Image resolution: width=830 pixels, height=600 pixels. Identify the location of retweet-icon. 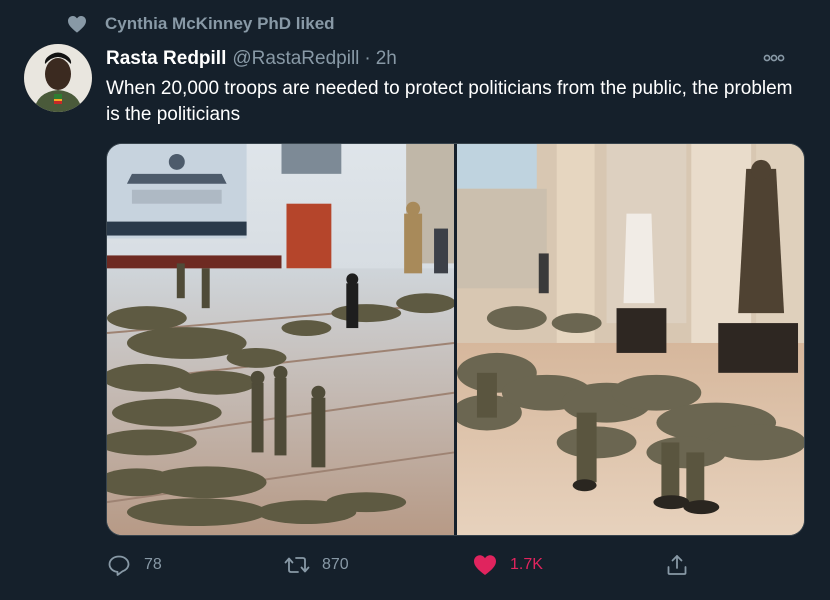
(297, 565).